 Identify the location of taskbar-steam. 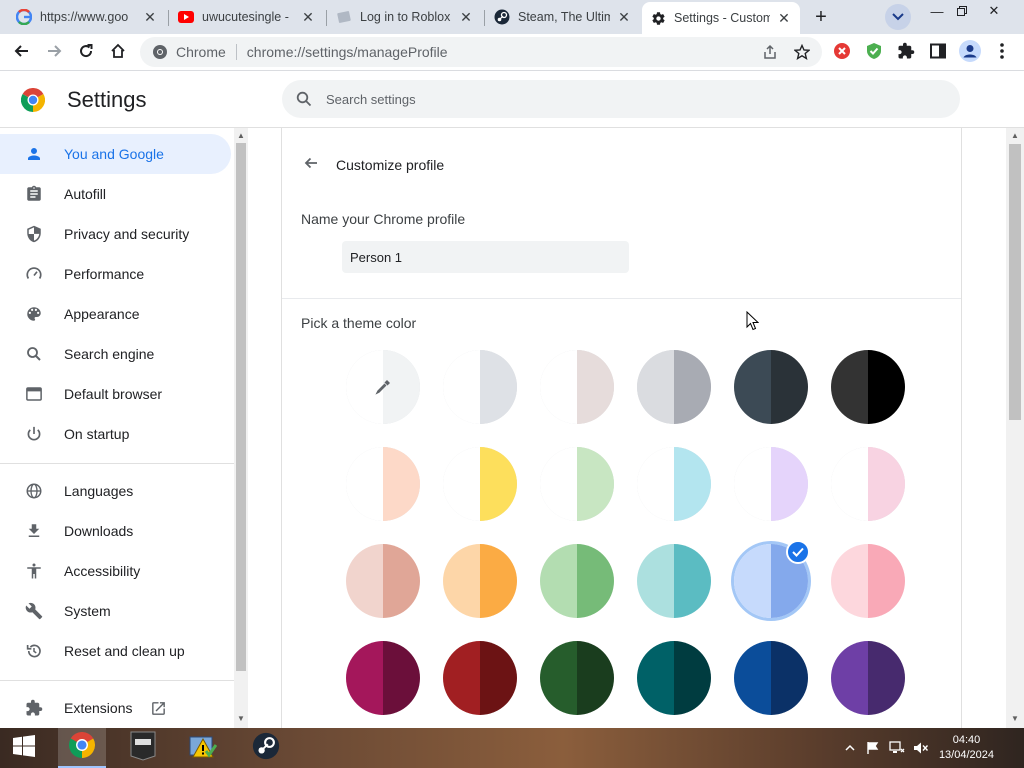
(266, 748).